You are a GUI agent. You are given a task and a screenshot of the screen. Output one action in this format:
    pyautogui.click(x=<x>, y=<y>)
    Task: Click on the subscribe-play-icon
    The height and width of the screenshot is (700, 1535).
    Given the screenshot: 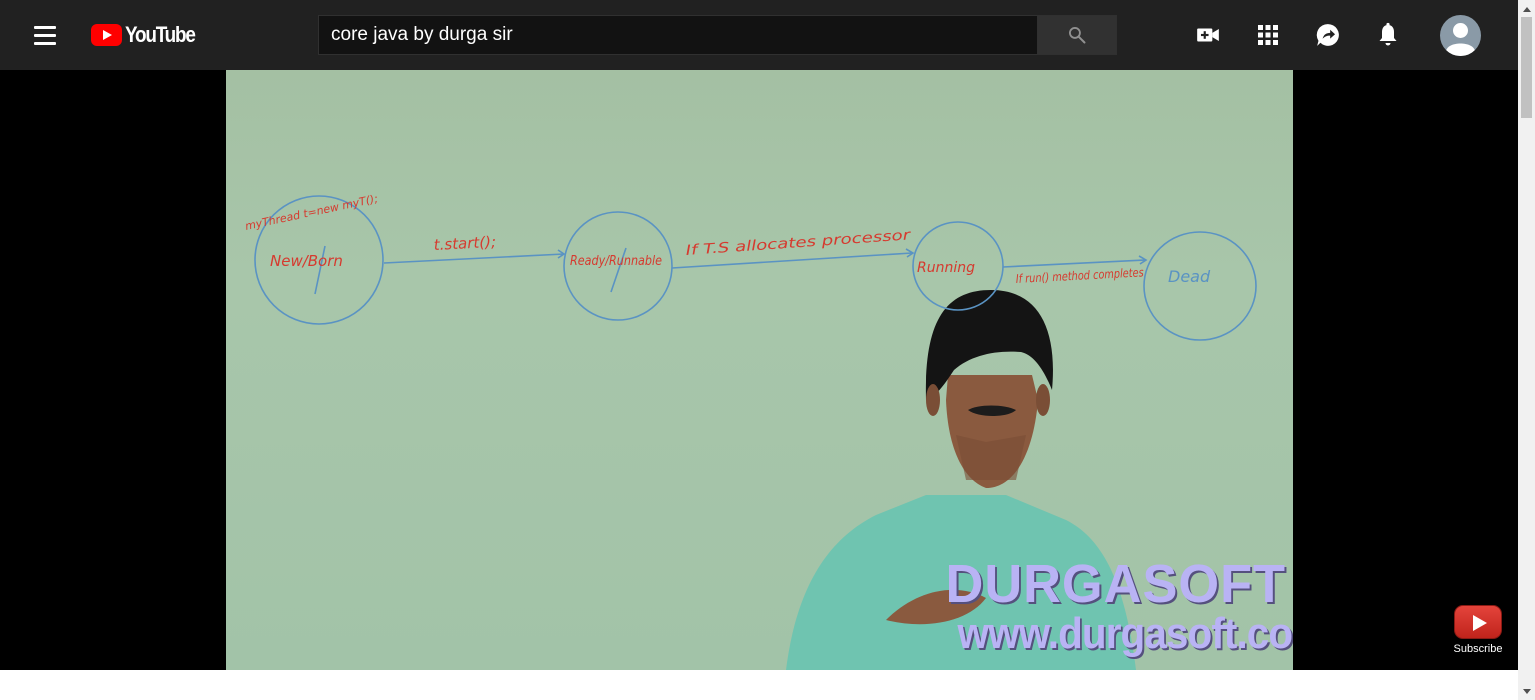 What is the action you would take?
    pyautogui.click(x=1478, y=622)
    